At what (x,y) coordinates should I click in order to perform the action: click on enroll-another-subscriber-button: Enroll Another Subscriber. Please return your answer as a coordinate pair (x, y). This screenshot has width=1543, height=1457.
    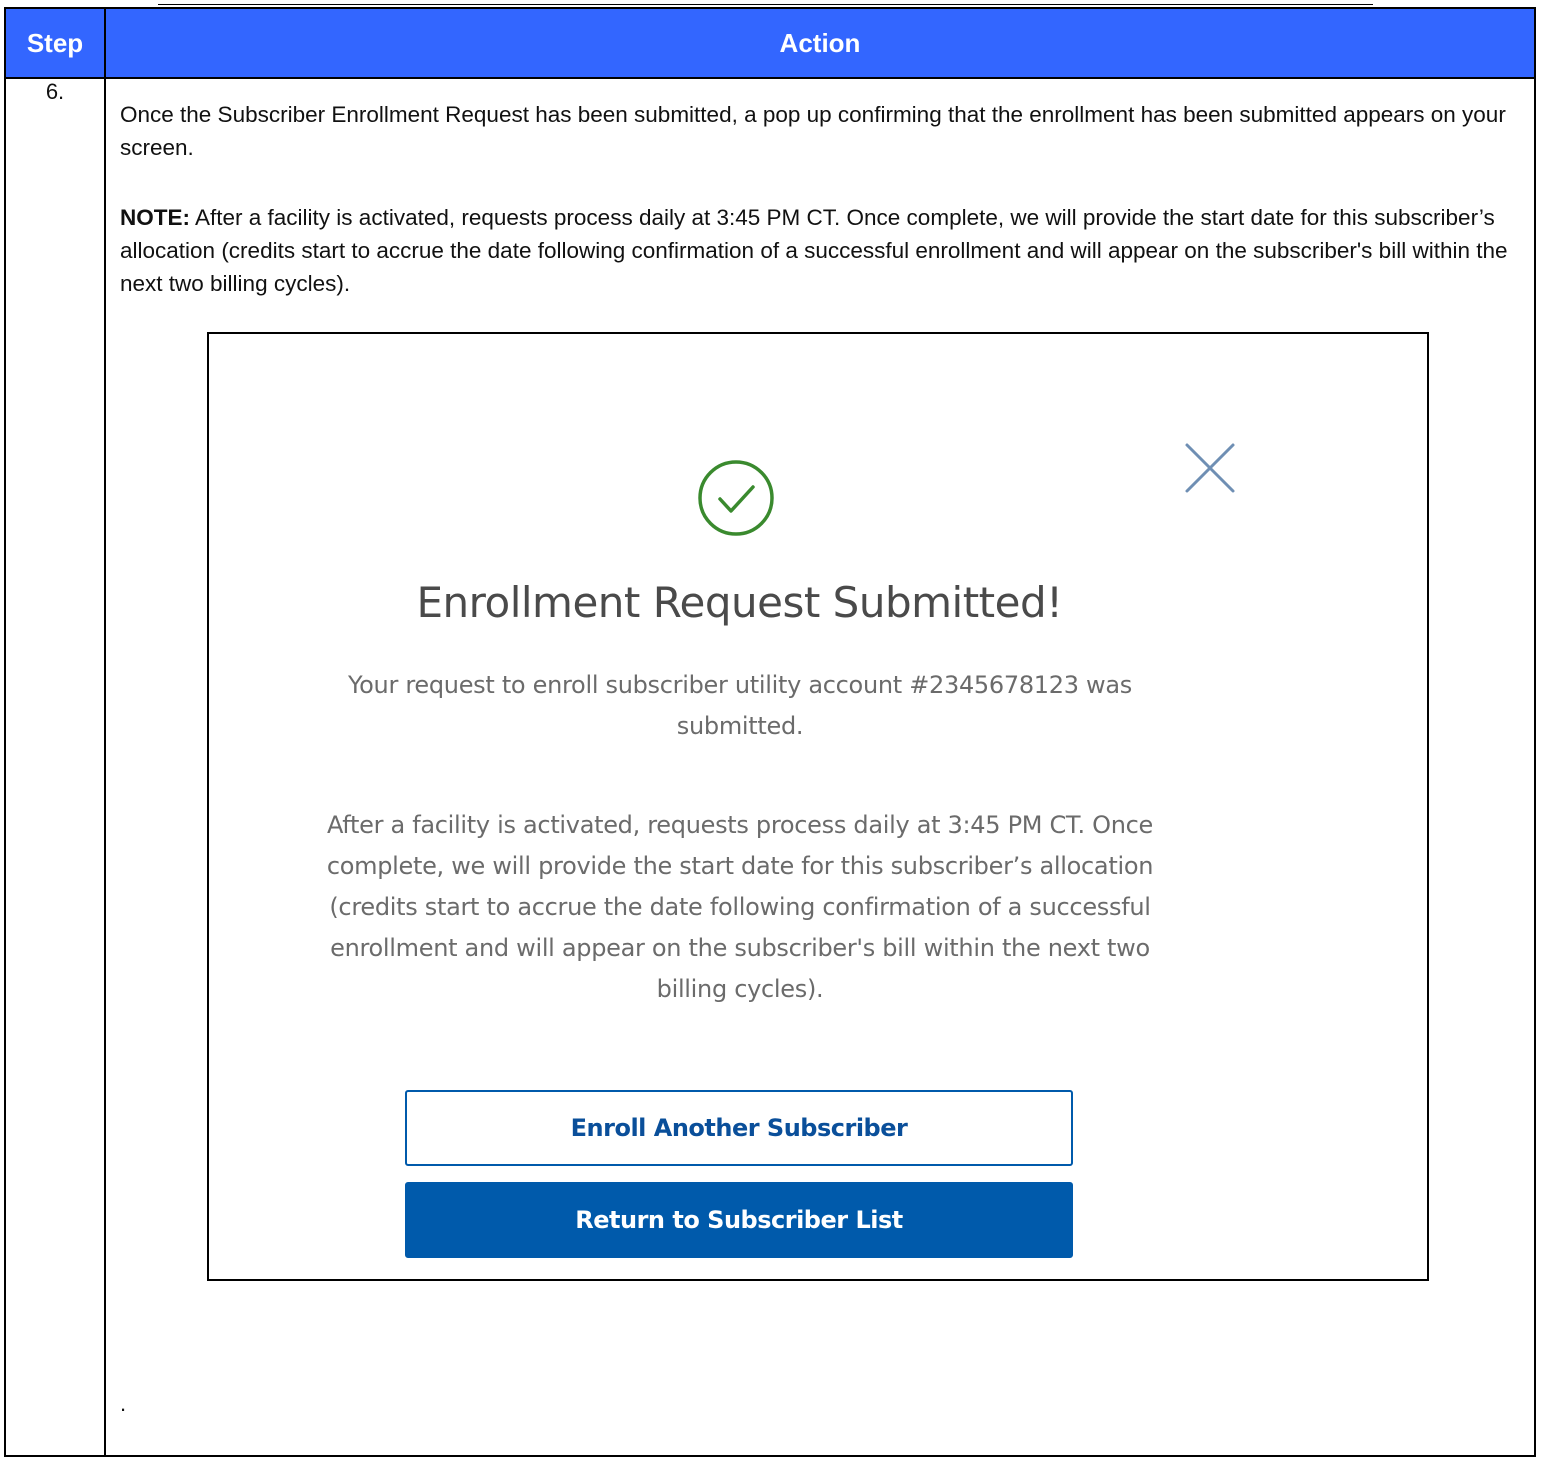
    Looking at the image, I should click on (739, 1128).